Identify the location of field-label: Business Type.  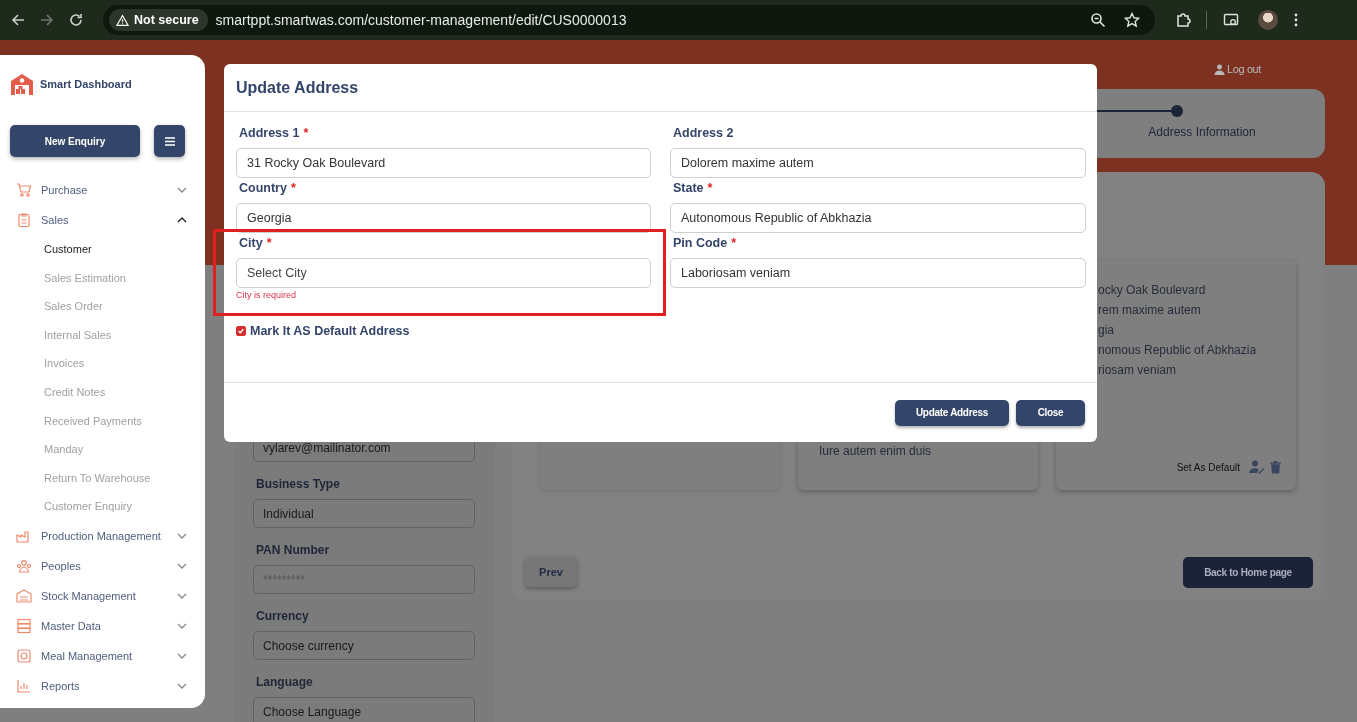
(298, 484).